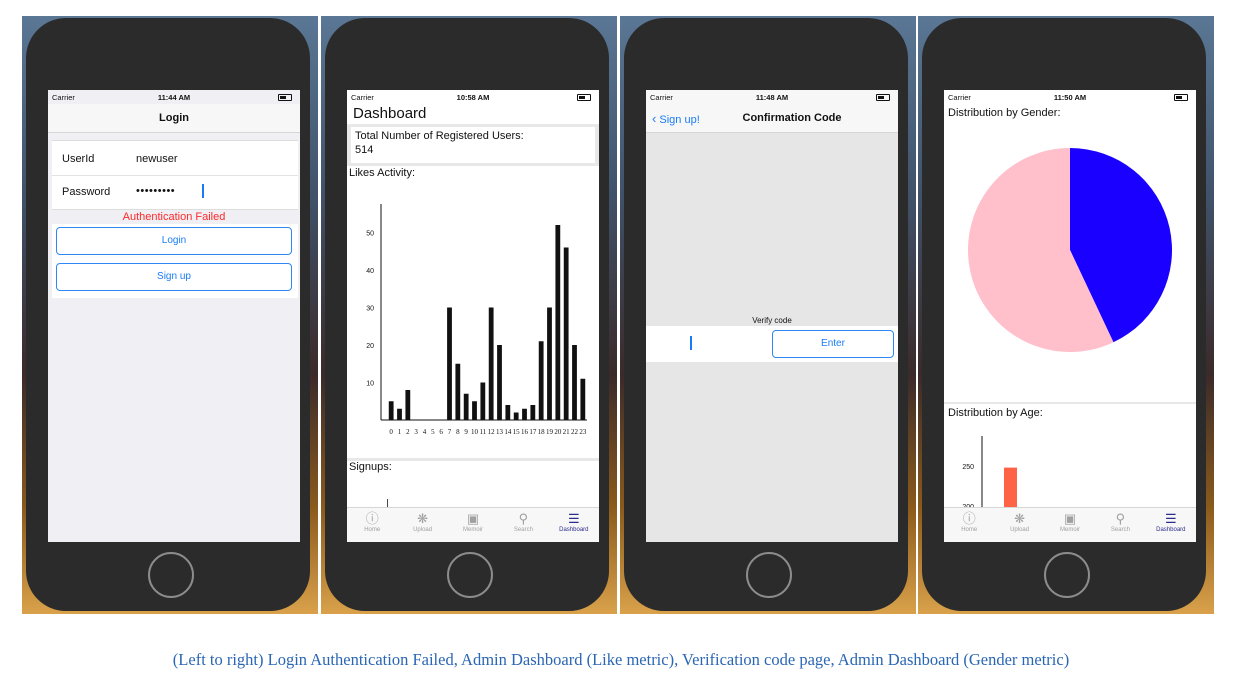 The width and height of the screenshot is (1242, 687). Describe the element at coordinates (391, 432) in the screenshot. I see `x-tick-label: 0` at that location.